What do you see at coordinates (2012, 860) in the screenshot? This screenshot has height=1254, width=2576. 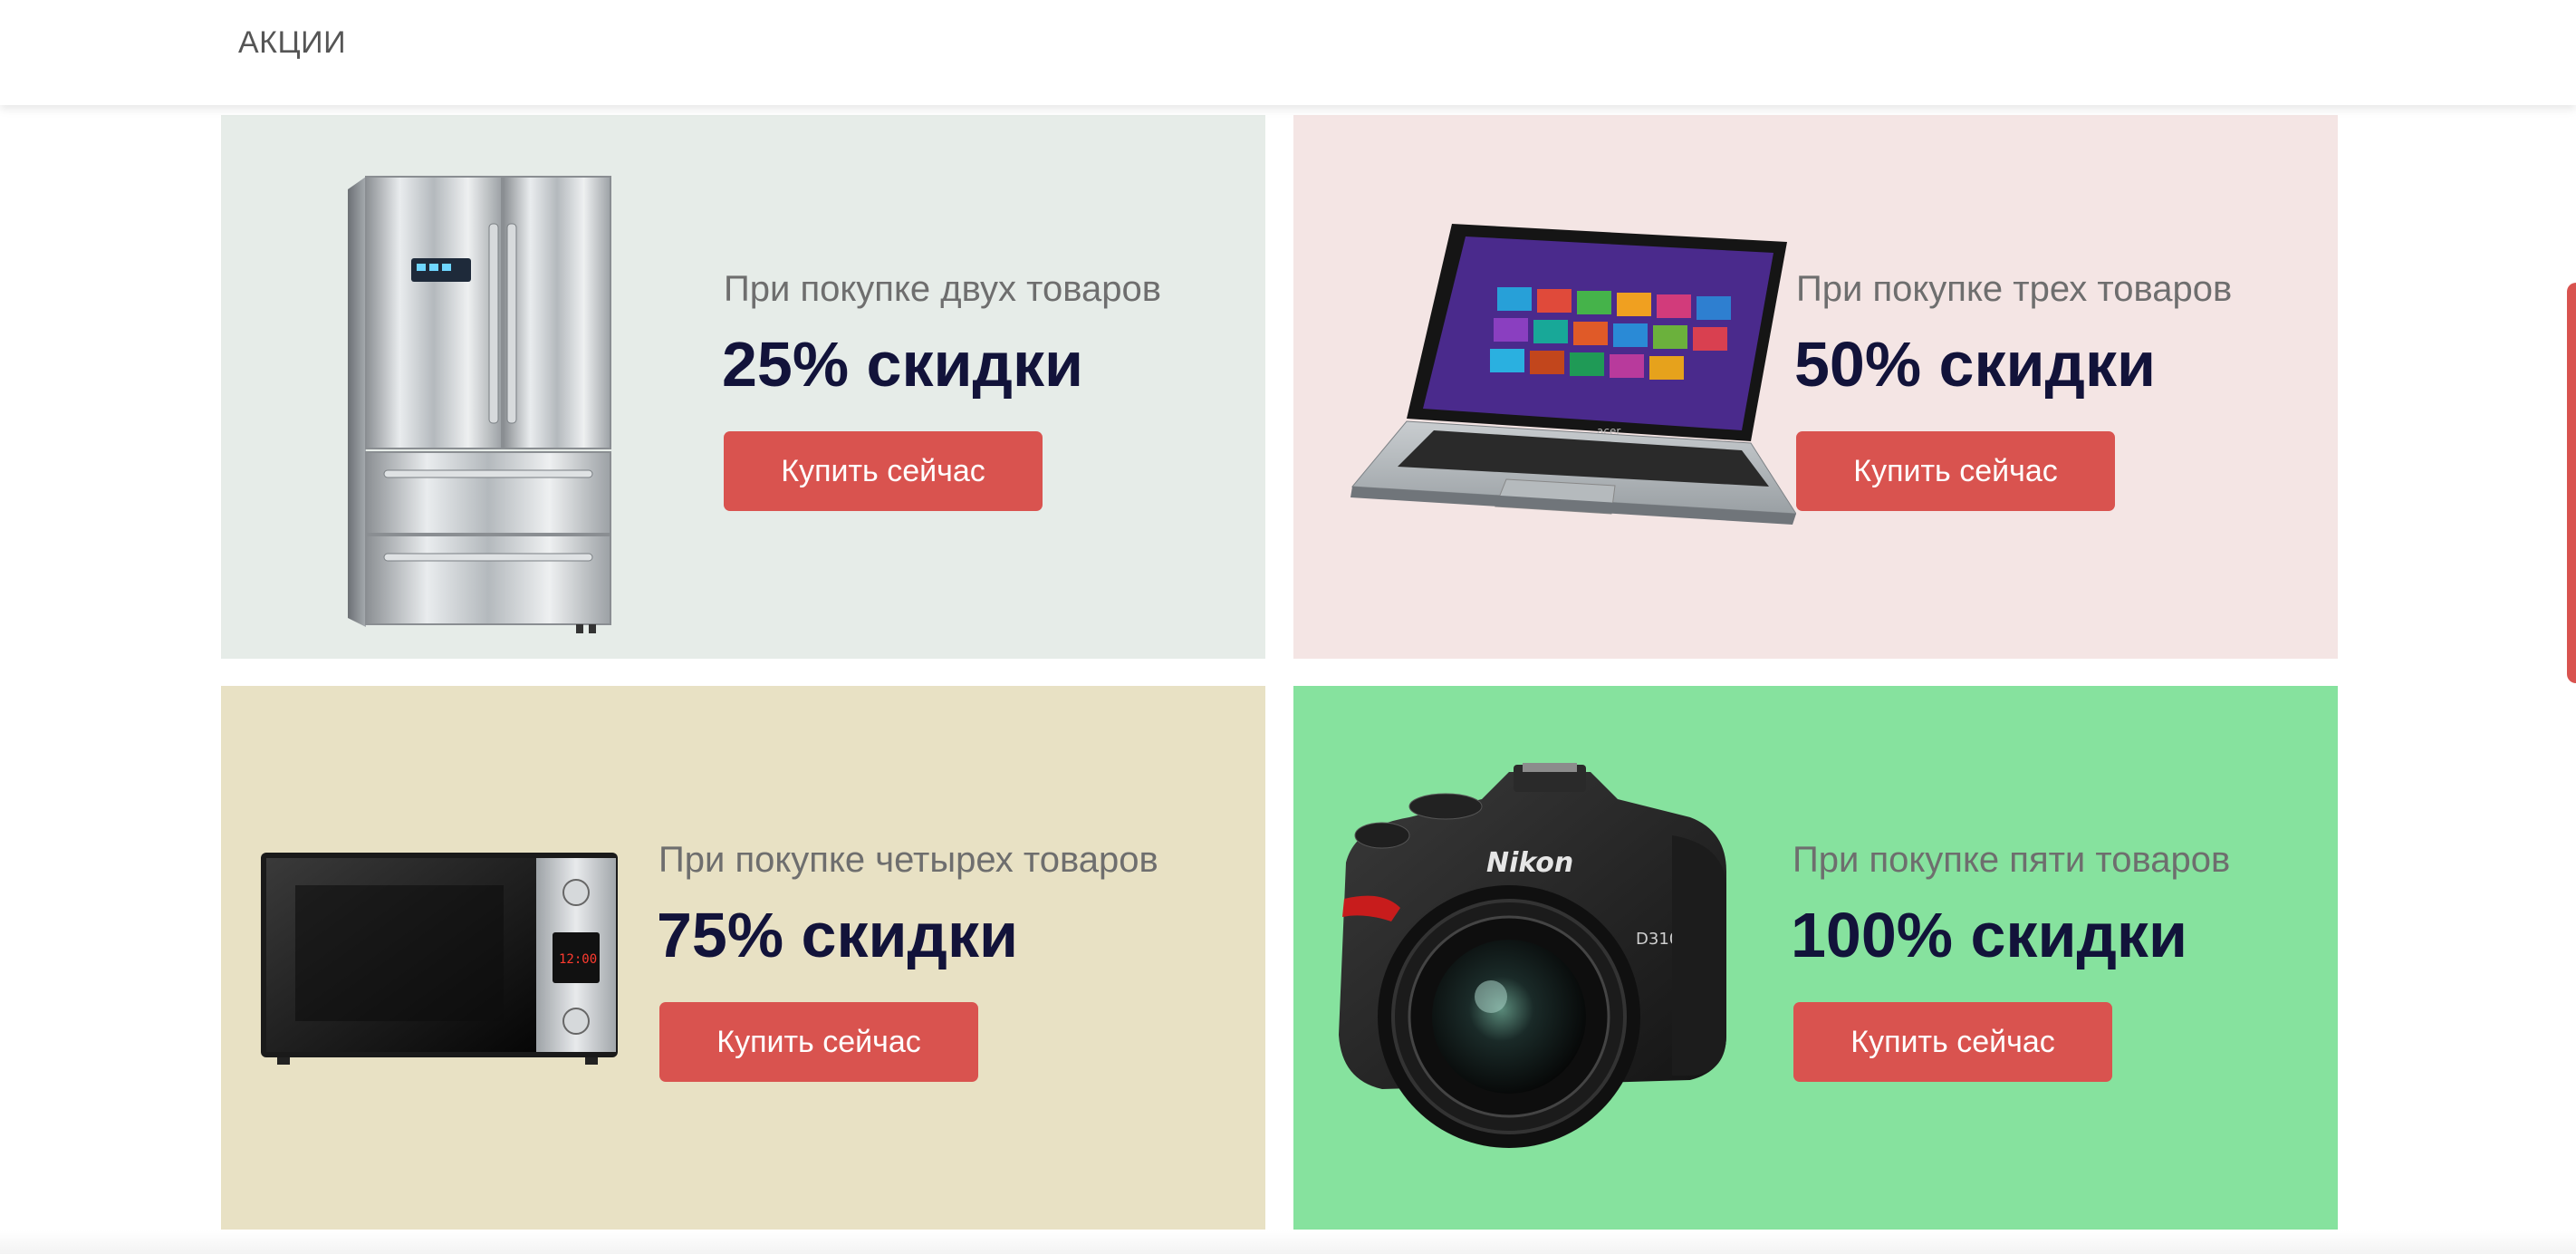 I see `promo-subtitle: При покупке пяти товаров` at bounding box center [2012, 860].